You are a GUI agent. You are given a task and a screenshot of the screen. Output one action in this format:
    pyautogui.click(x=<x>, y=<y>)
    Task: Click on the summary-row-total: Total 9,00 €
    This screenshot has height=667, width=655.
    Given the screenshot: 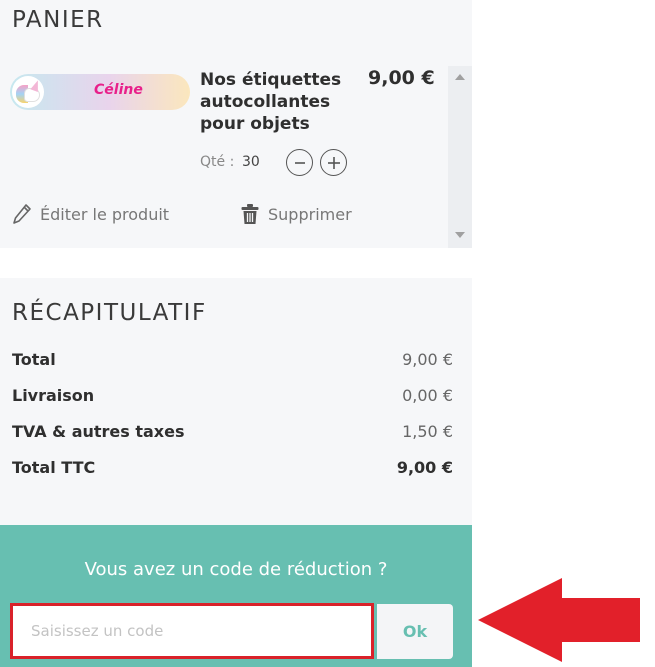 What is the action you would take?
    pyautogui.click(x=232, y=362)
    